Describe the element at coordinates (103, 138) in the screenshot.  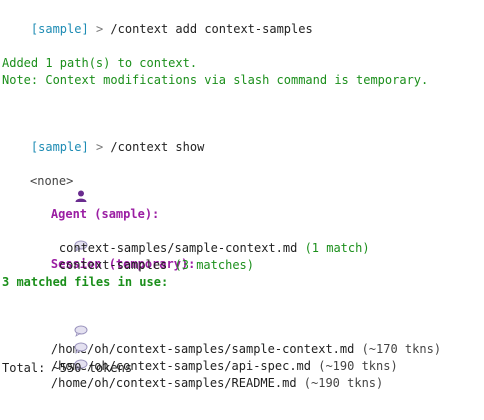
I see `prompt-line-show: [sample] > /context show` at that location.